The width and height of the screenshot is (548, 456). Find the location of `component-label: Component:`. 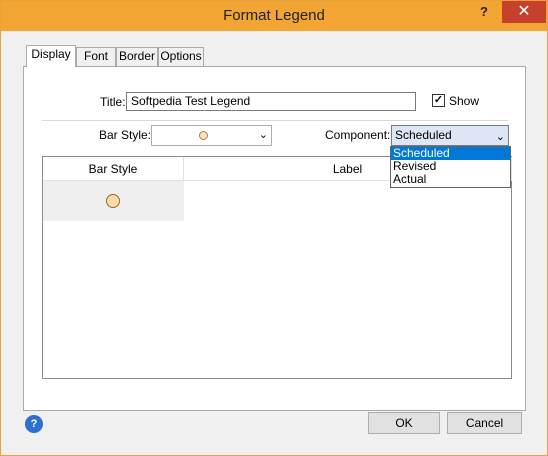

component-label: Component: is located at coordinates (358, 135).